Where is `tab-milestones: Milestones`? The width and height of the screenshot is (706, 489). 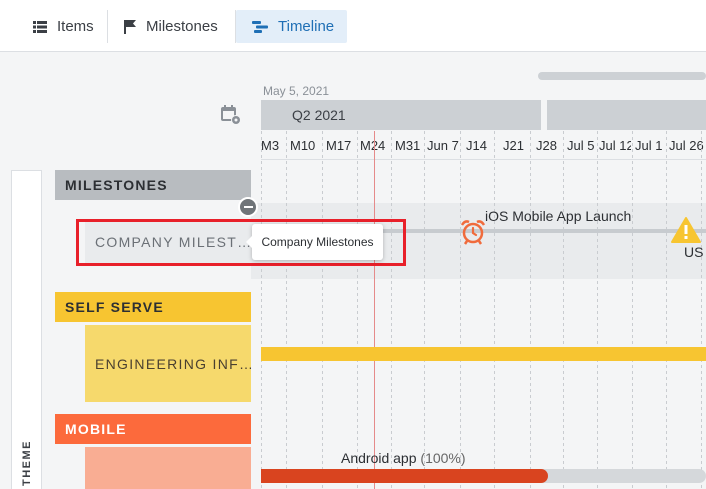 tab-milestones: Milestones is located at coordinates (173, 26).